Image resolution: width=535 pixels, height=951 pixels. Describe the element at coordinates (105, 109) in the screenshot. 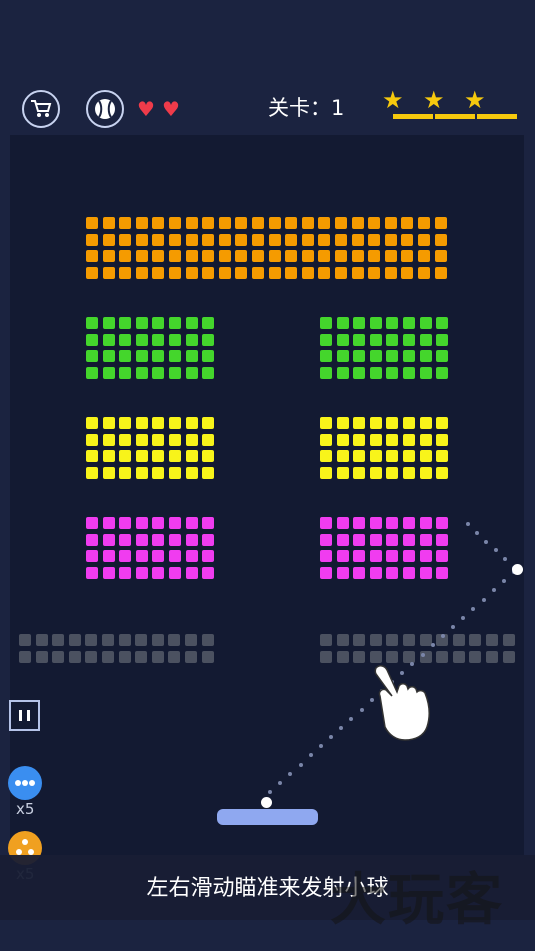

I see `ball-skin-button` at that location.